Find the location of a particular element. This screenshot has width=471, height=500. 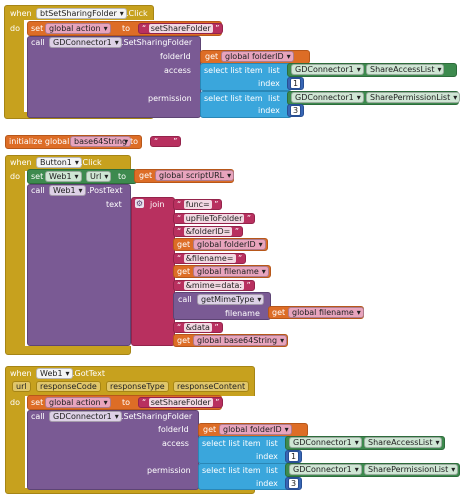

variable-dropdown: global base64String is located at coordinates (240, 340).